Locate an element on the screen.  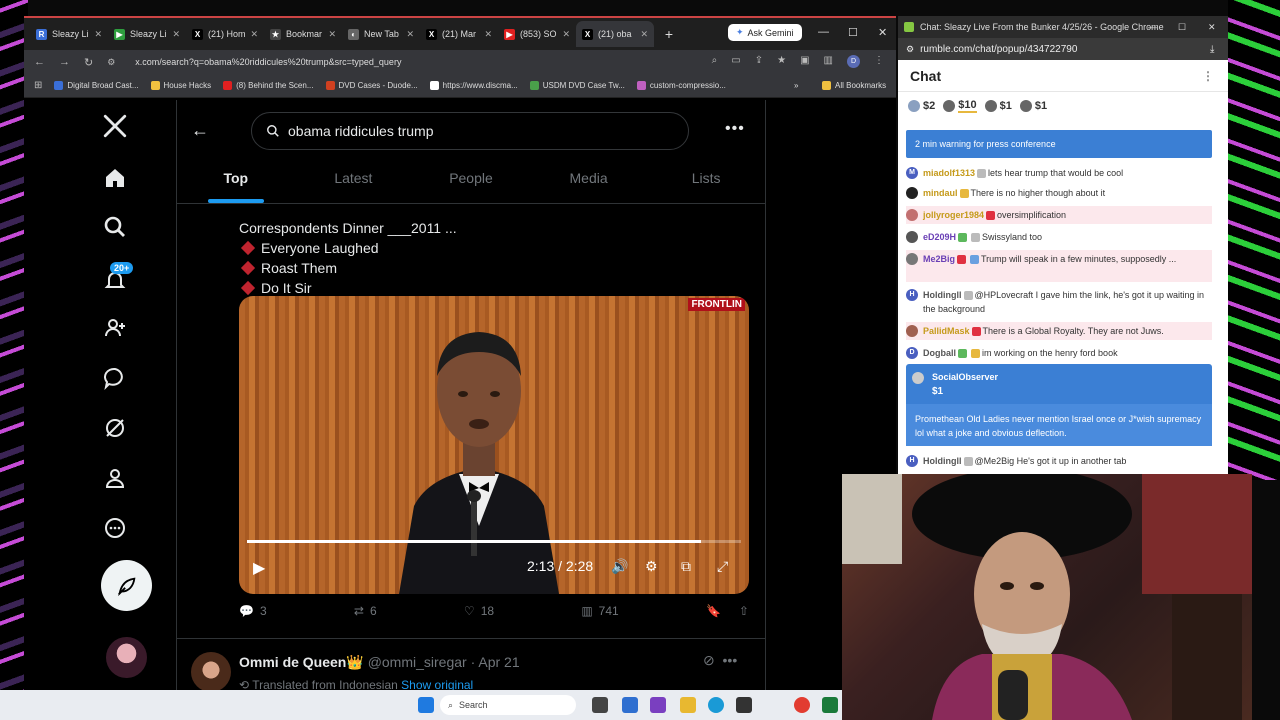
messages-icon is located at coordinates (115, 378).